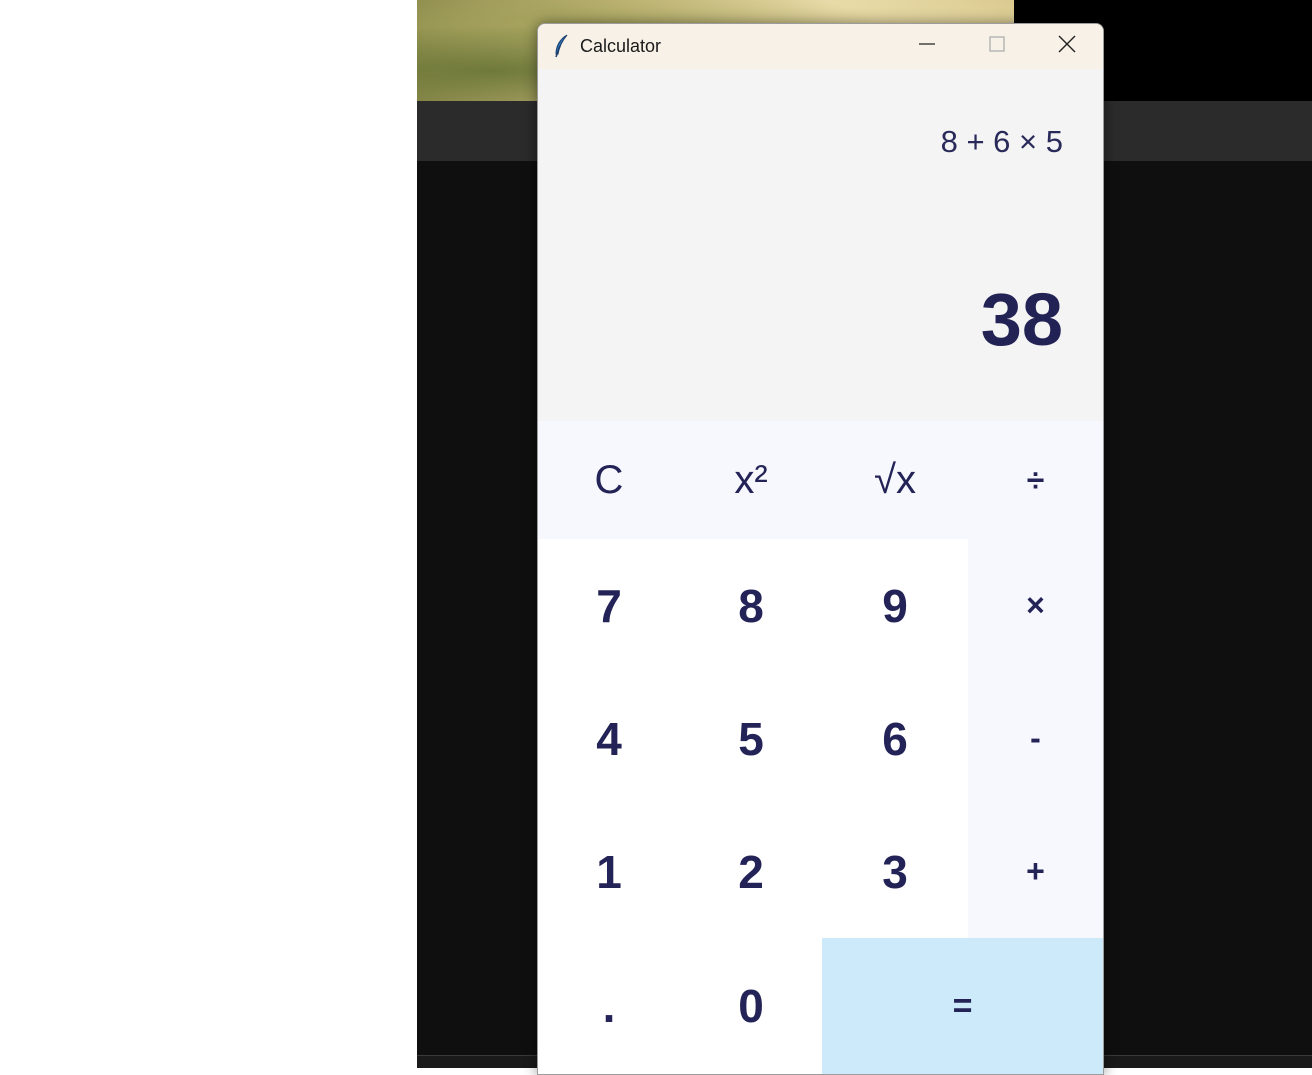 The image size is (1312, 1075). I want to click on digit-0-button: 0, so click(751, 1006).